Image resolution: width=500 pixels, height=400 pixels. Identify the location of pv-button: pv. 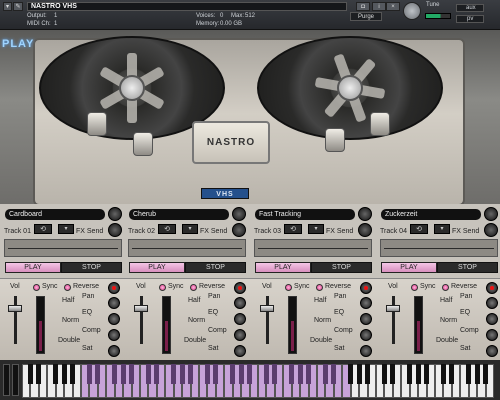
(470, 19).